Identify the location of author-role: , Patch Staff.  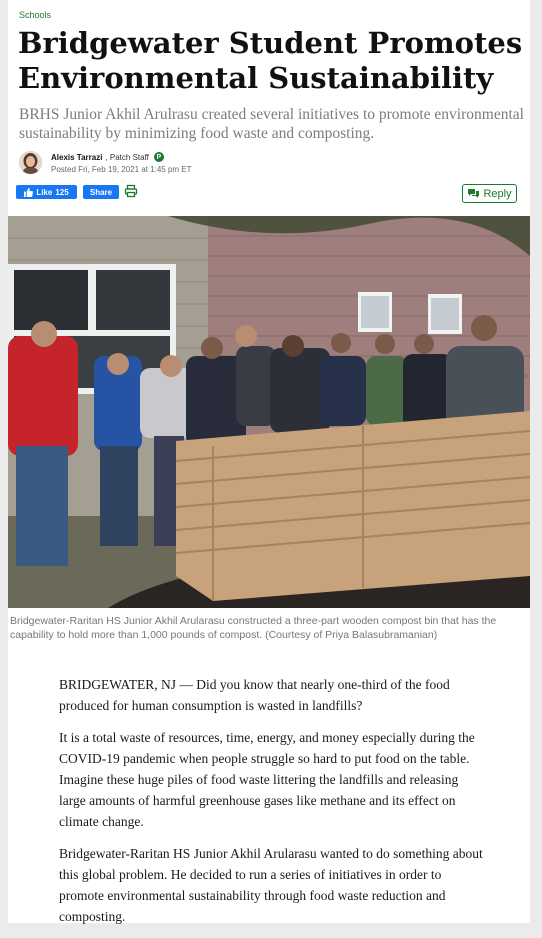
(127, 157).